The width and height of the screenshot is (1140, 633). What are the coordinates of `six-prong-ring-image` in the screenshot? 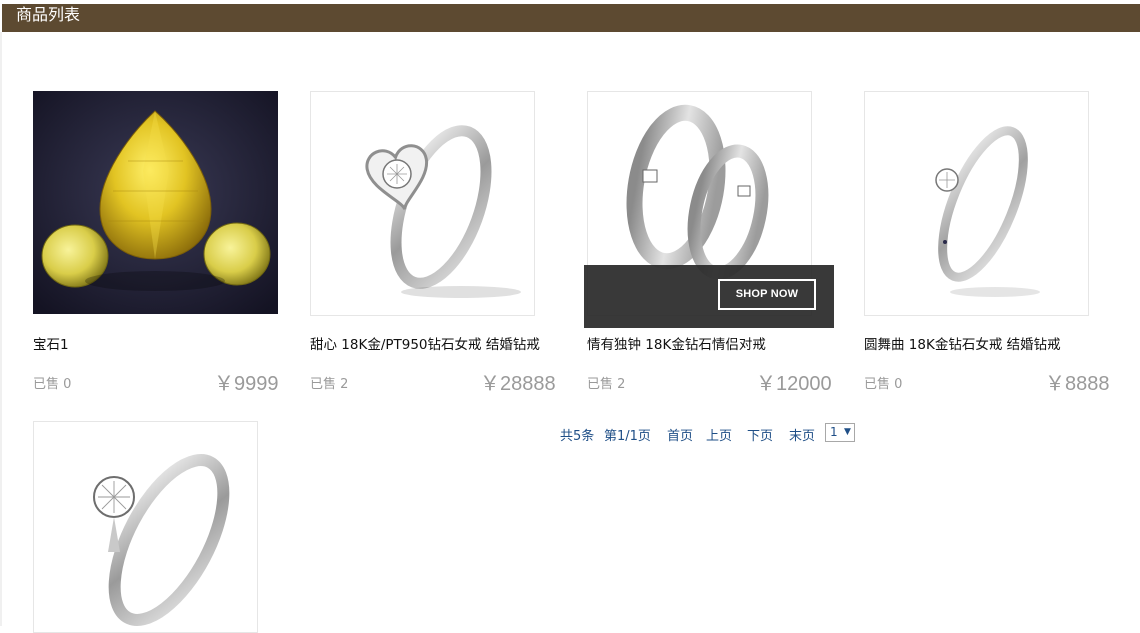 It's located at (161, 540).